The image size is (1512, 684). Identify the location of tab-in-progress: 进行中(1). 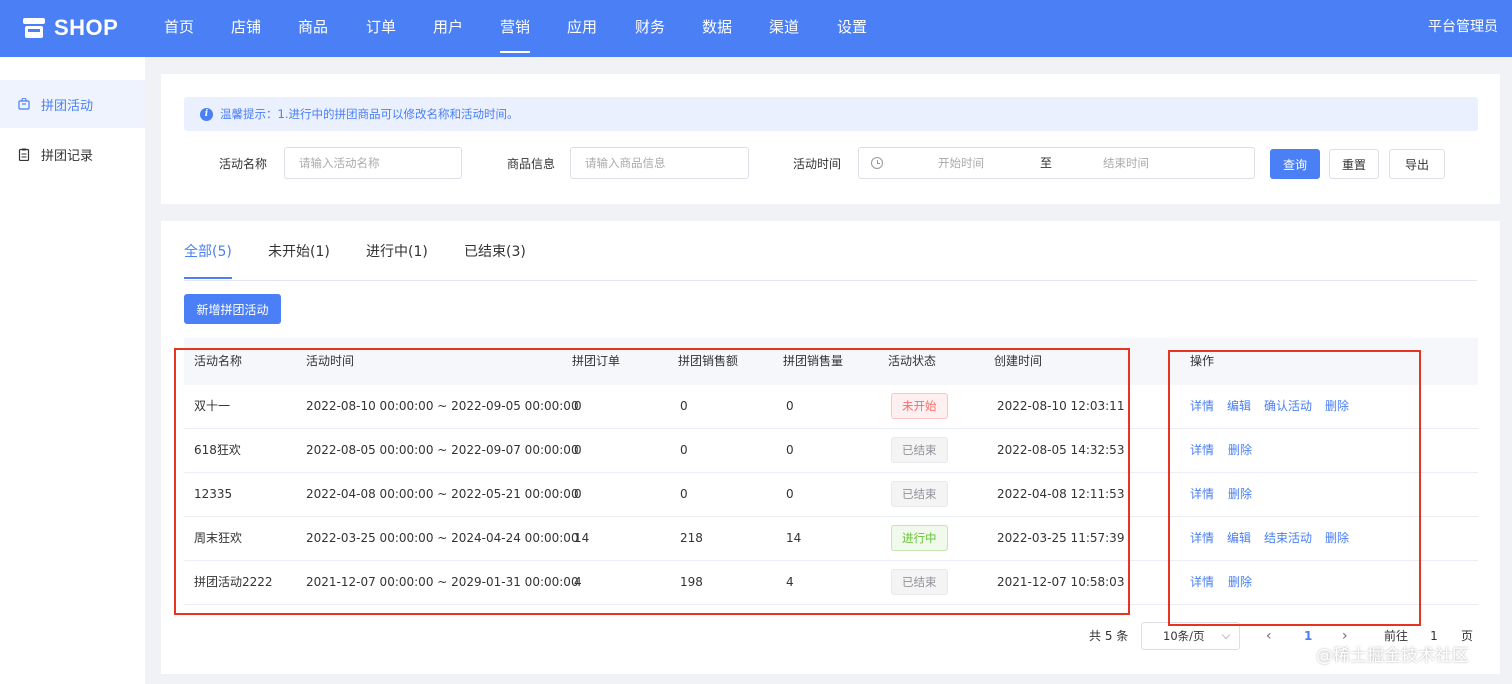
(397, 261).